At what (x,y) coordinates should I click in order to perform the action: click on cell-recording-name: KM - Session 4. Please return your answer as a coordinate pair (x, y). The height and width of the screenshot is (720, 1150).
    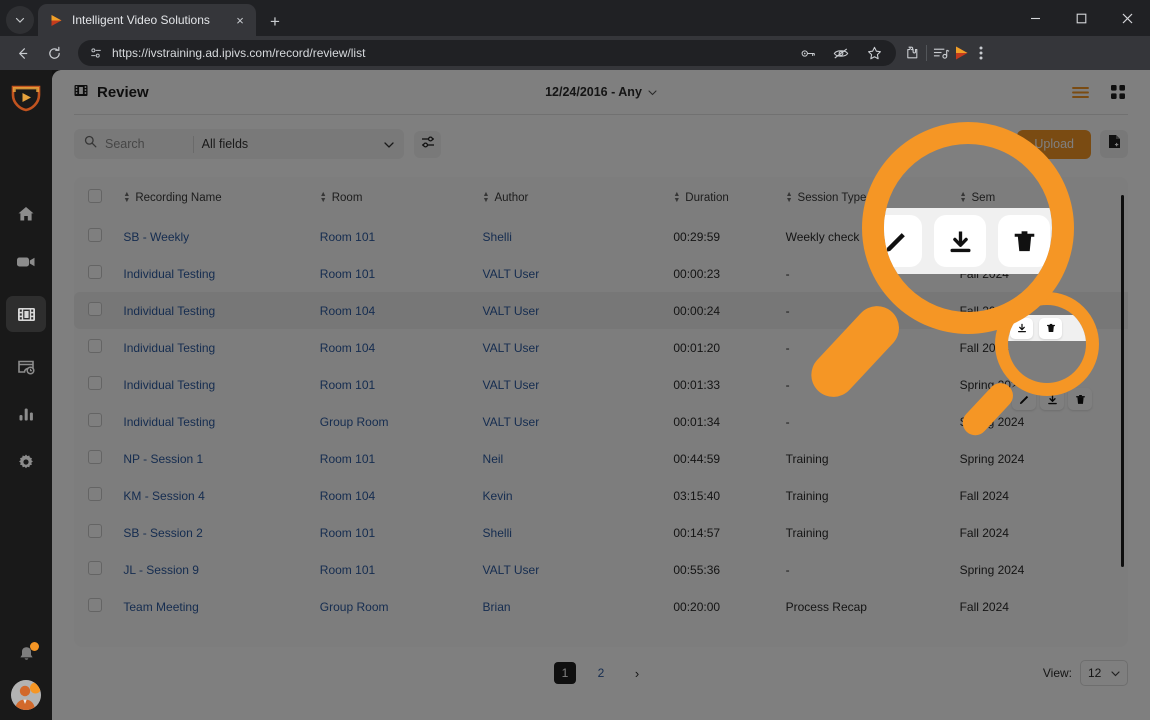
    Looking at the image, I should click on (221, 495).